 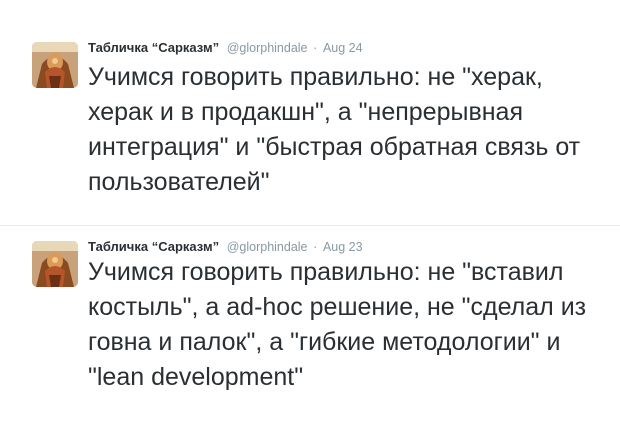 What do you see at coordinates (343, 48) in the screenshot?
I see `tweet-timestamp: Aug 24` at bounding box center [343, 48].